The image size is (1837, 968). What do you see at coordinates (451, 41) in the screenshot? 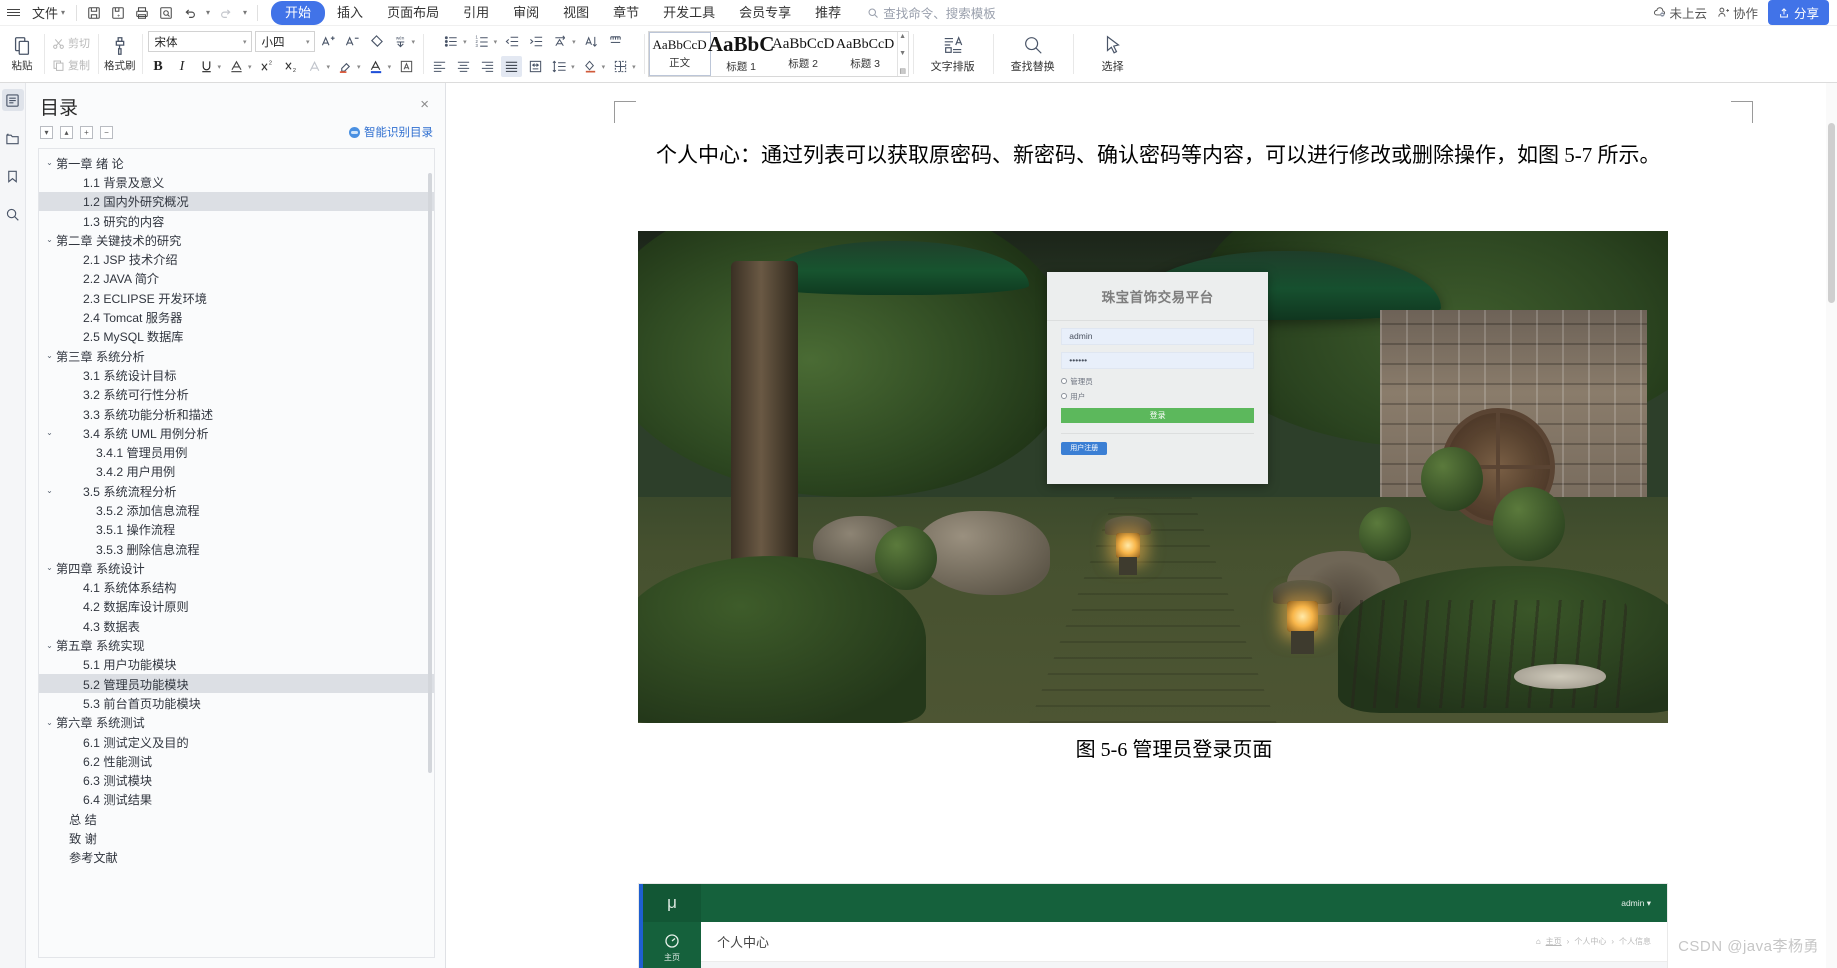
I see `bullets-button` at bounding box center [451, 41].